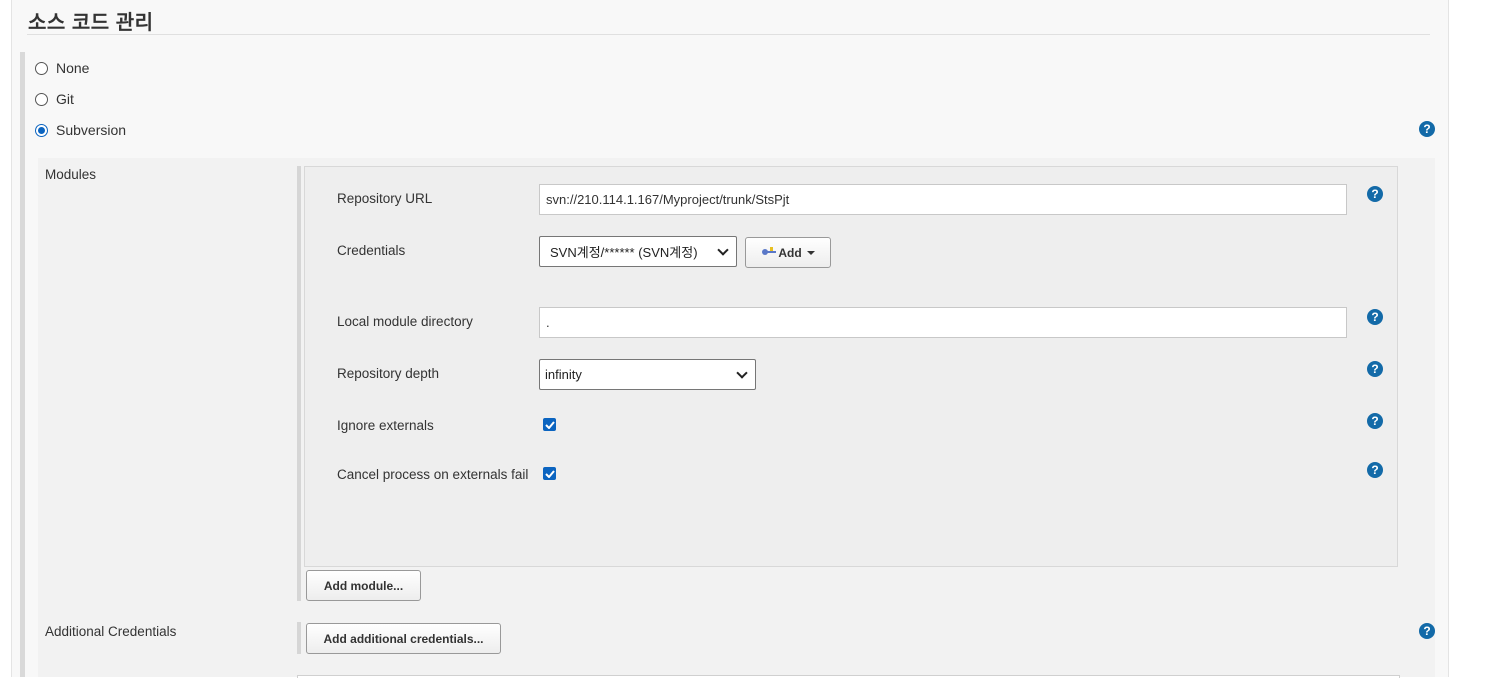 The image size is (1491, 678). I want to click on repository-depth-select: infinity, so click(647, 374).